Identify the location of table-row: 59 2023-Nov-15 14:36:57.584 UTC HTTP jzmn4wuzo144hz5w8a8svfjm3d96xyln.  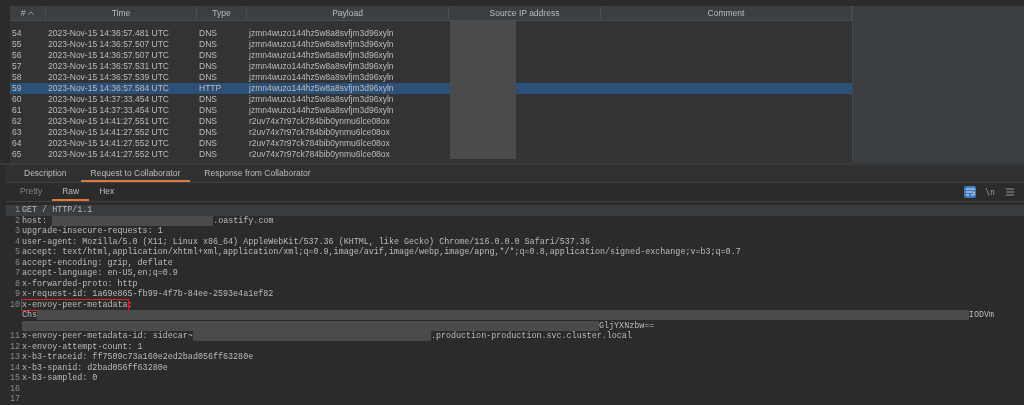
(431, 88).